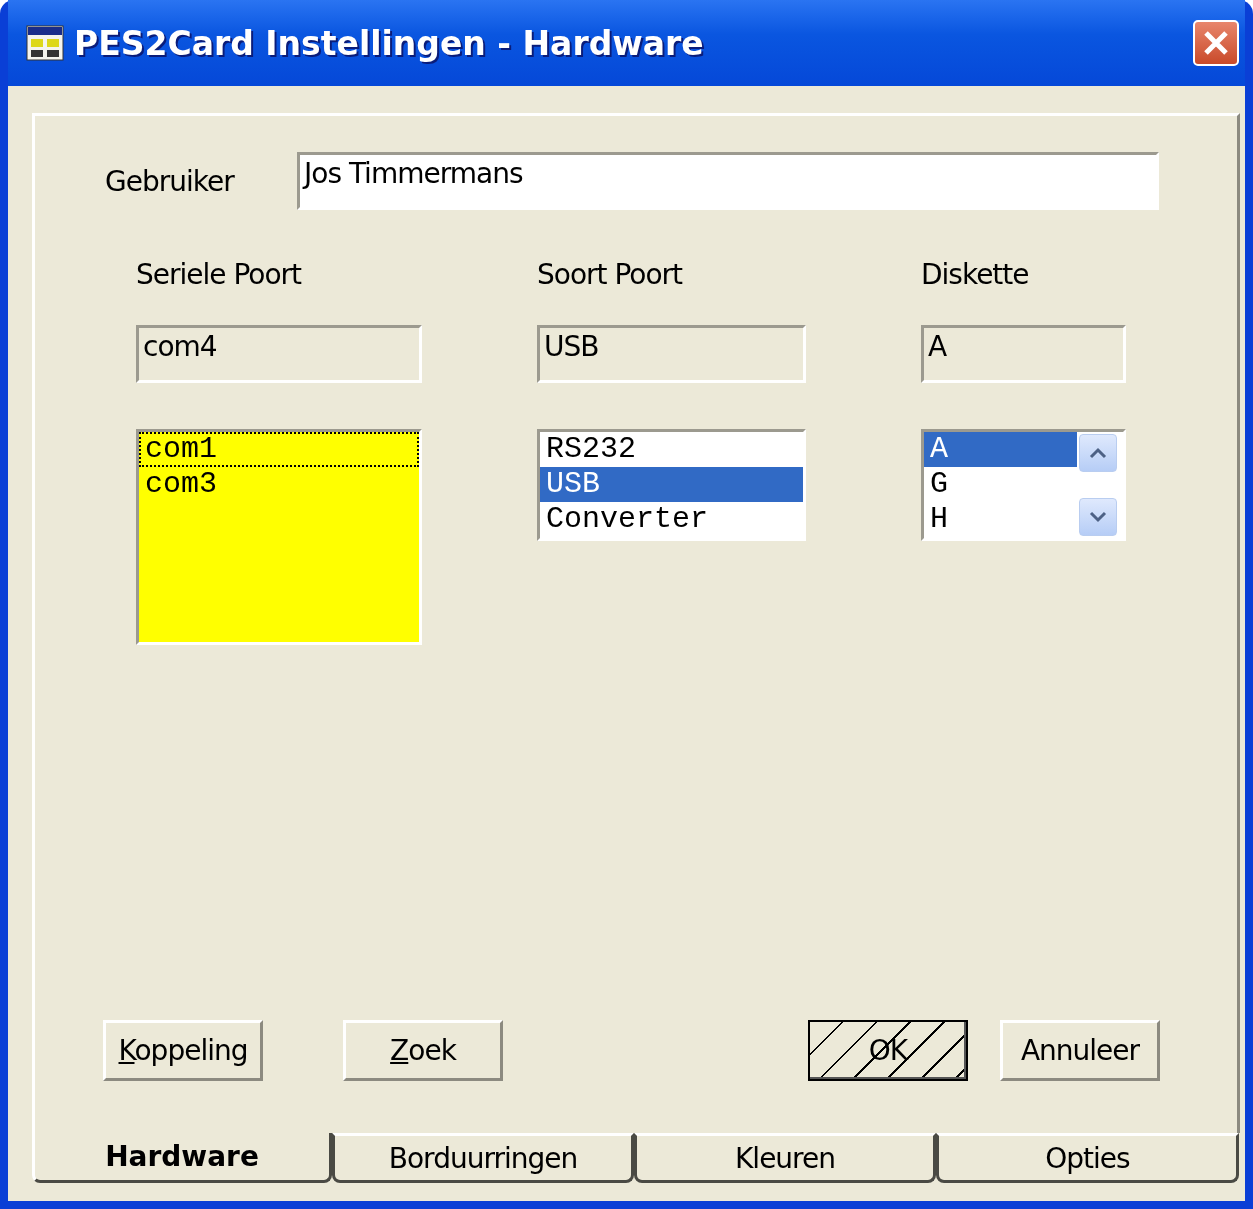 The image size is (1253, 1209). I want to click on window-title: PES2Card Instellingen - Hardware, so click(389, 43).